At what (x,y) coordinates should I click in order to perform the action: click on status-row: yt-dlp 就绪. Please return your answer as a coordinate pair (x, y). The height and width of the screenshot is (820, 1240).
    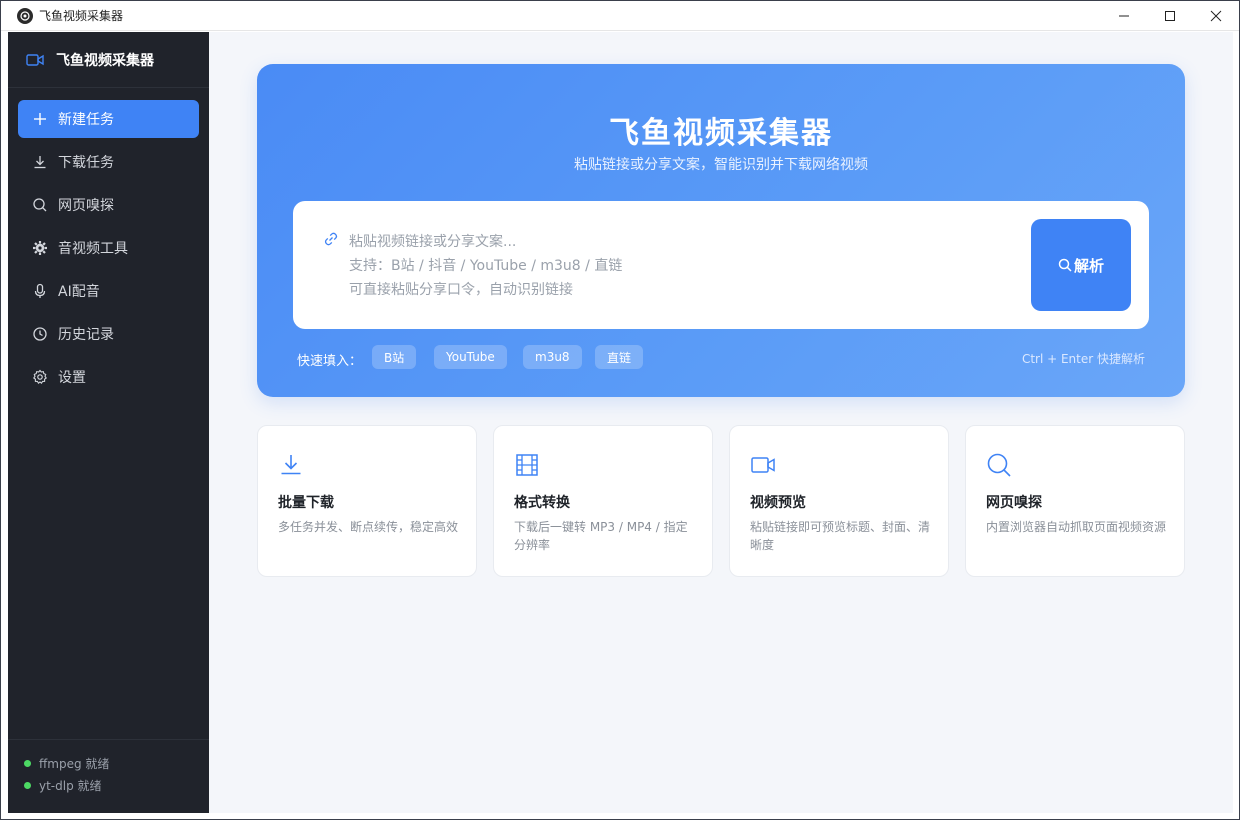
    Looking at the image, I should click on (116, 785).